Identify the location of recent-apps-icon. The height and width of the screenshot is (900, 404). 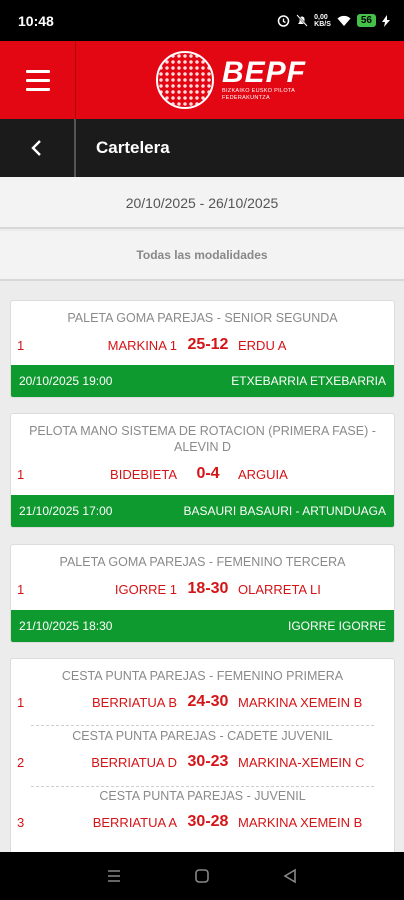
(114, 876).